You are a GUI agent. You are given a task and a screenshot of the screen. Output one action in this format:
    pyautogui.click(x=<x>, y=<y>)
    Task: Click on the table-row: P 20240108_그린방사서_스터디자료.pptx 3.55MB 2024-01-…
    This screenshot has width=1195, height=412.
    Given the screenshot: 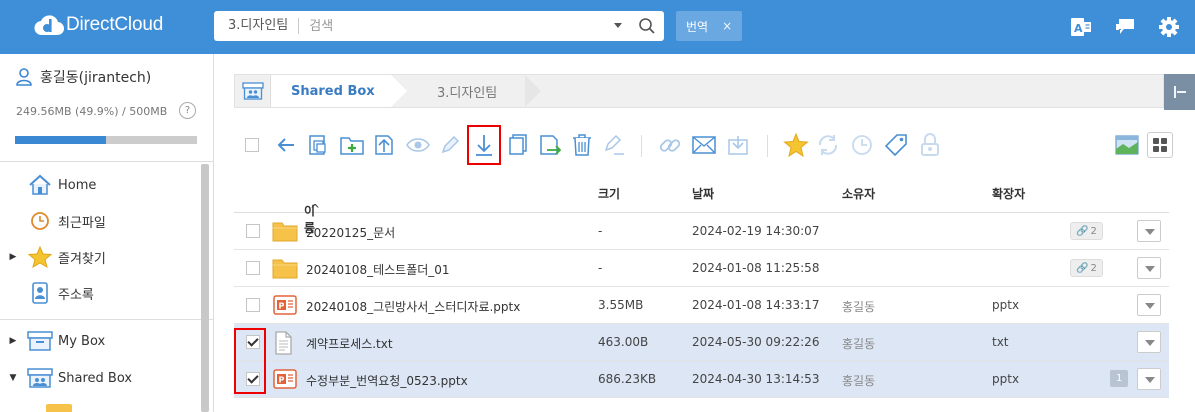 What is the action you would take?
    pyautogui.click(x=701, y=305)
    